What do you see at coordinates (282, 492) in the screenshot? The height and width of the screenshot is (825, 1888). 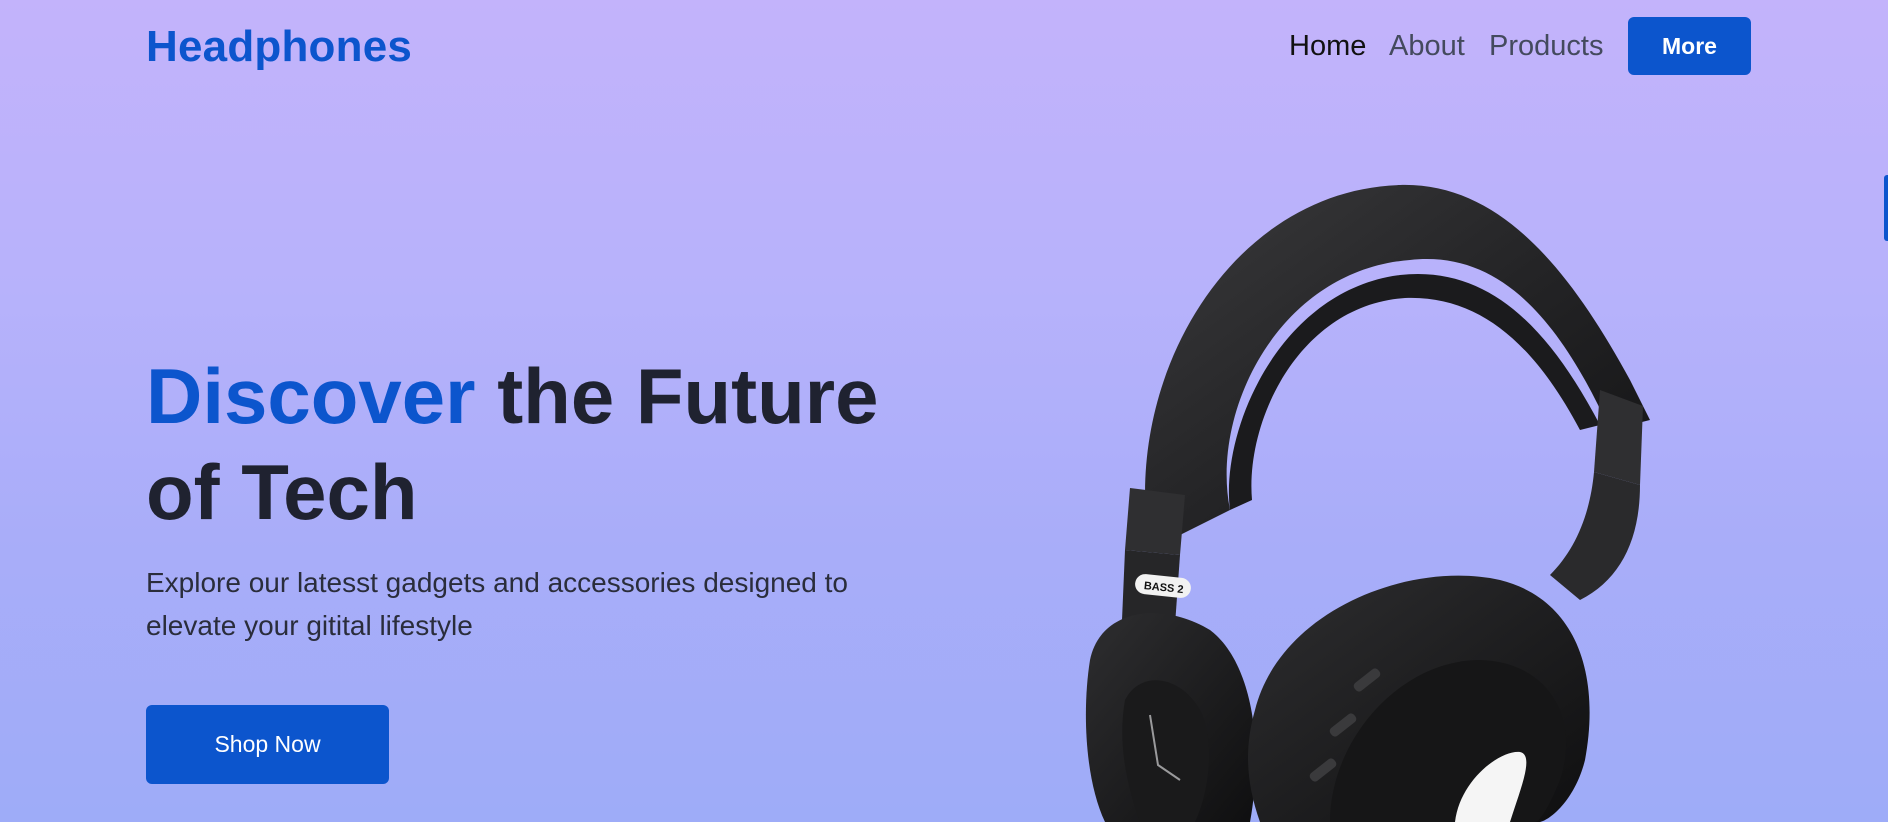 I see `headline-line2: of Tech` at bounding box center [282, 492].